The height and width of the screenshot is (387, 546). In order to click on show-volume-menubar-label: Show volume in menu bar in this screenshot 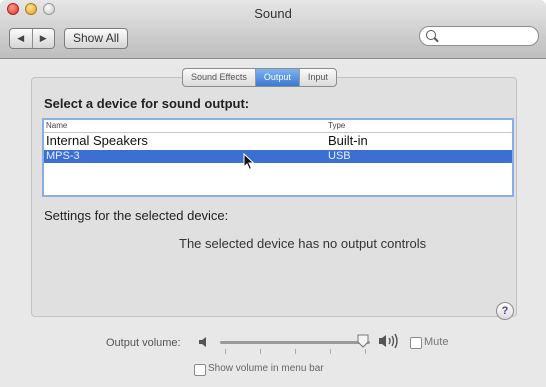, I will do `click(266, 368)`.